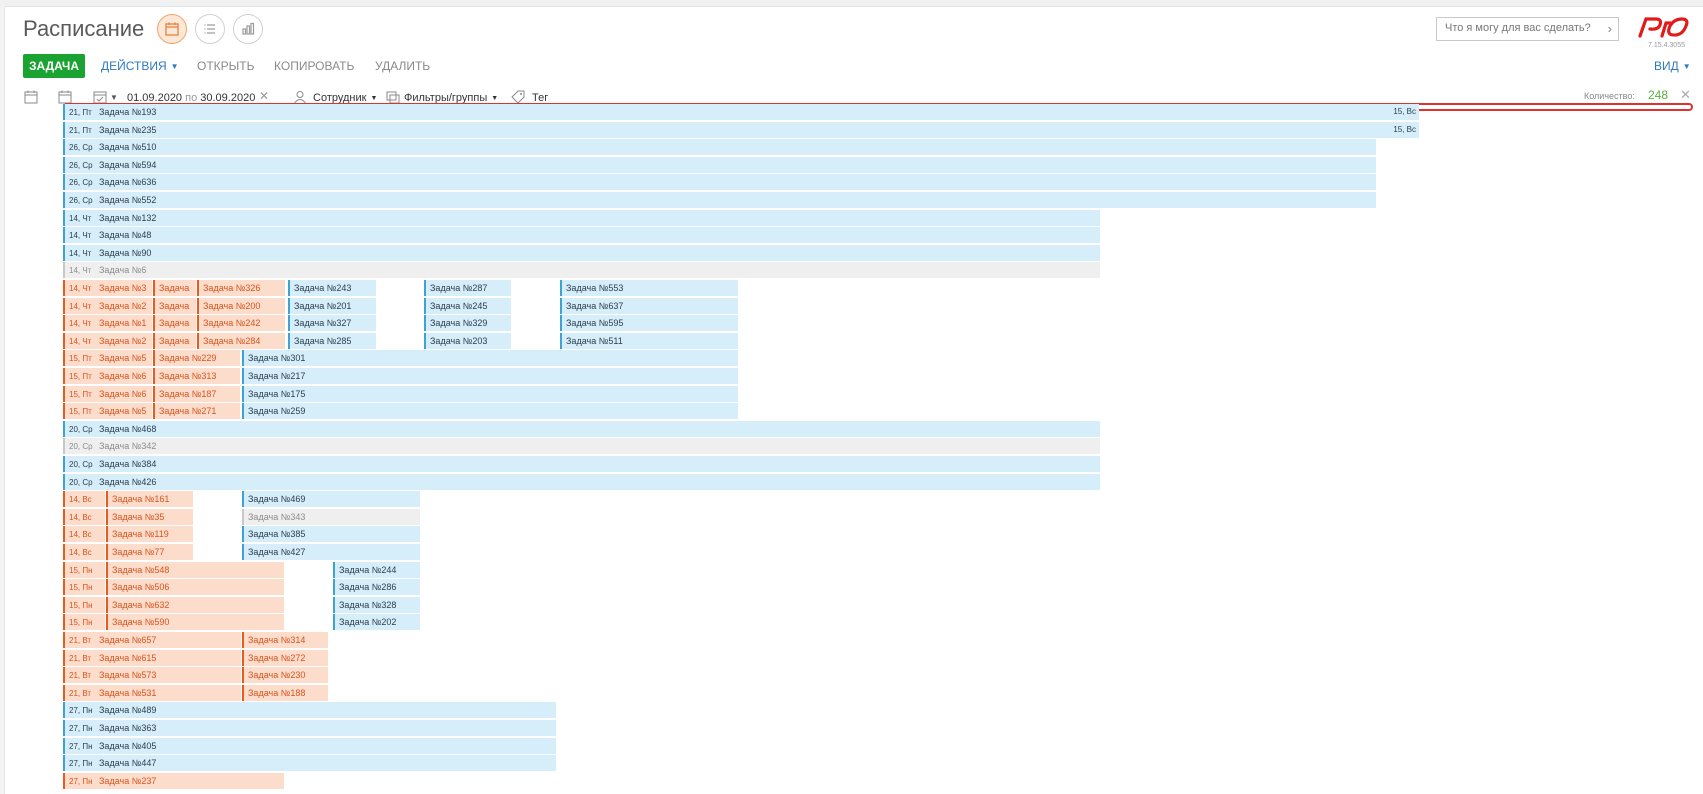 Image resolution: width=1703 pixels, height=794 pixels. I want to click on task-bar: 21, Вт Задача №615, so click(152, 657).